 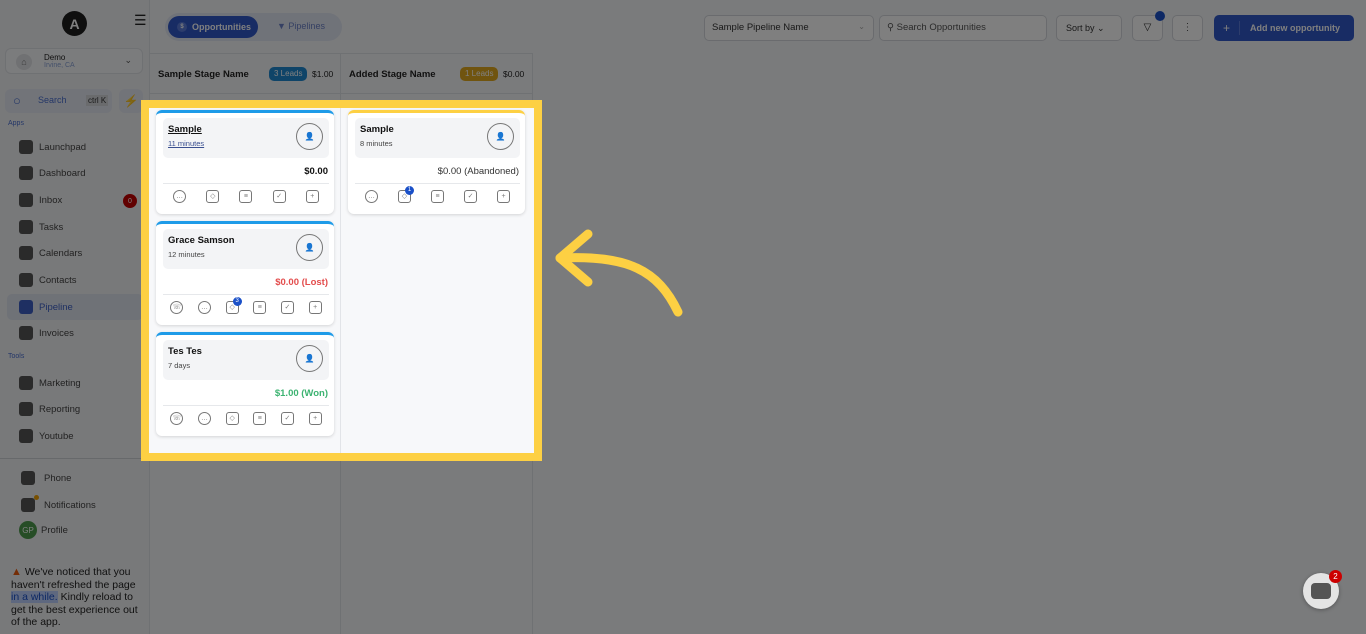 What do you see at coordinates (186, 254) in the screenshot?
I see `card-age: 12 minutes` at bounding box center [186, 254].